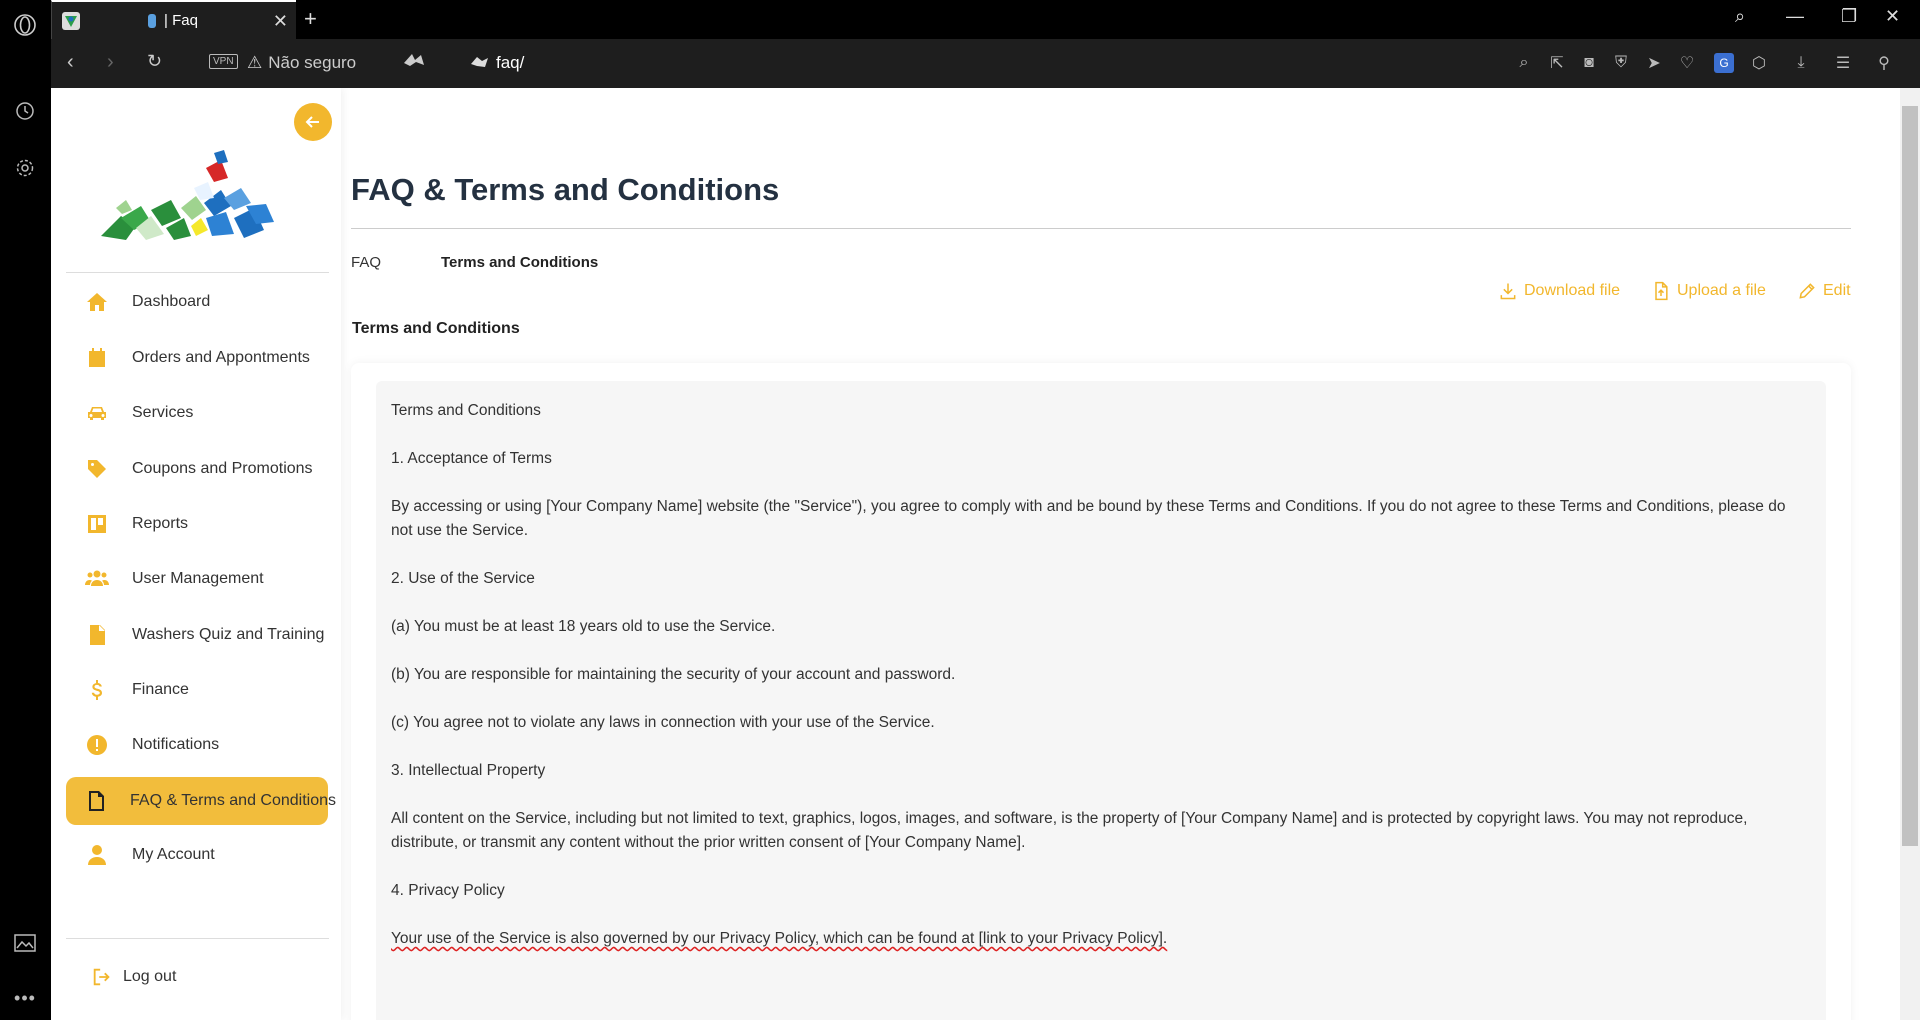 Image resolution: width=1920 pixels, height=1020 pixels. Describe the element at coordinates (1524, 63) in the screenshot. I see `zoom-icon: ⌕` at that location.